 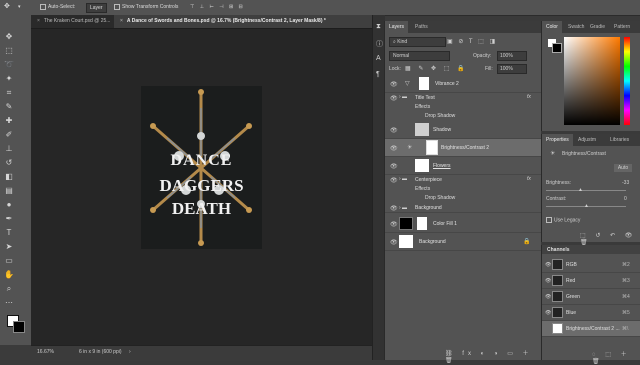 I want to click on layer-name: Centerpiece, so click(x=428, y=180).